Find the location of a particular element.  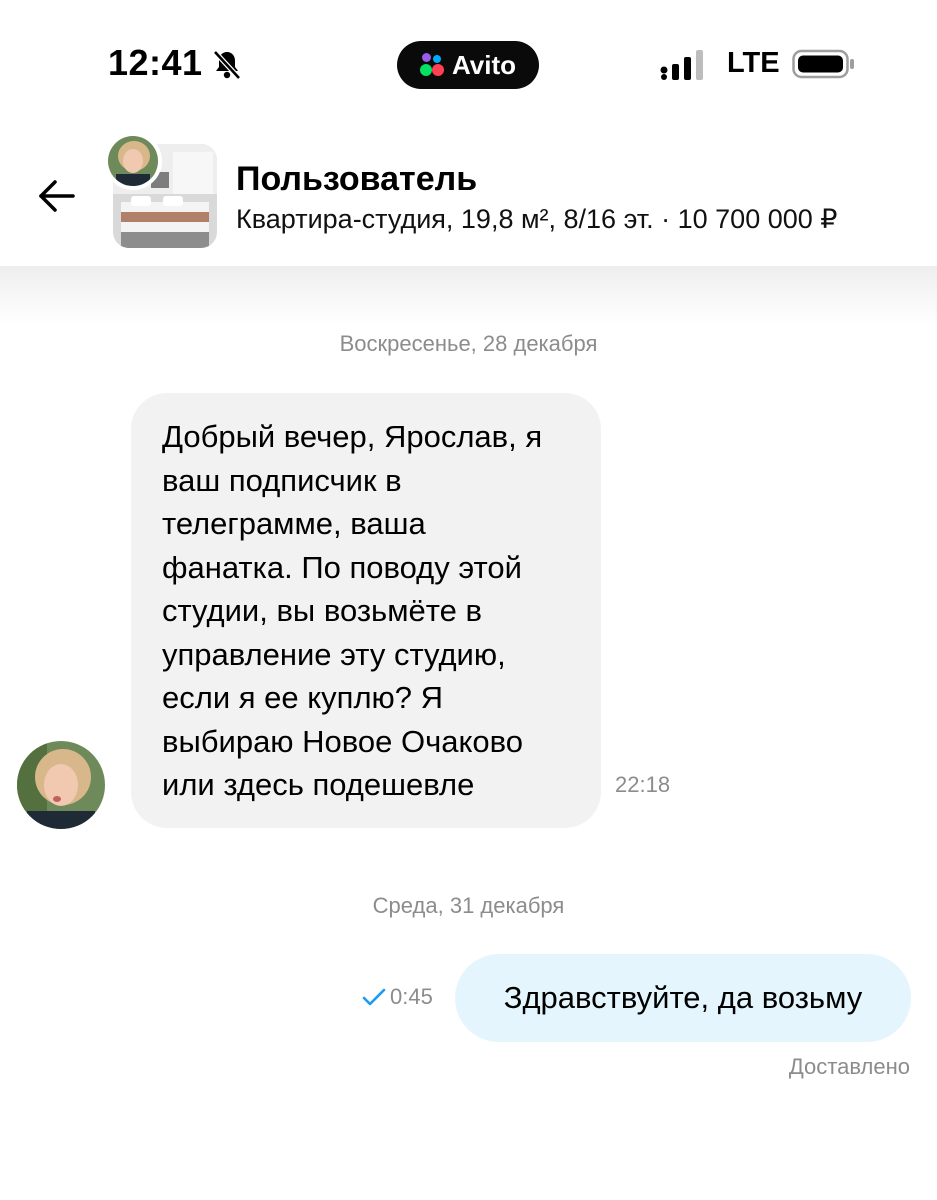

bell-slash-icon is located at coordinates (227, 65).